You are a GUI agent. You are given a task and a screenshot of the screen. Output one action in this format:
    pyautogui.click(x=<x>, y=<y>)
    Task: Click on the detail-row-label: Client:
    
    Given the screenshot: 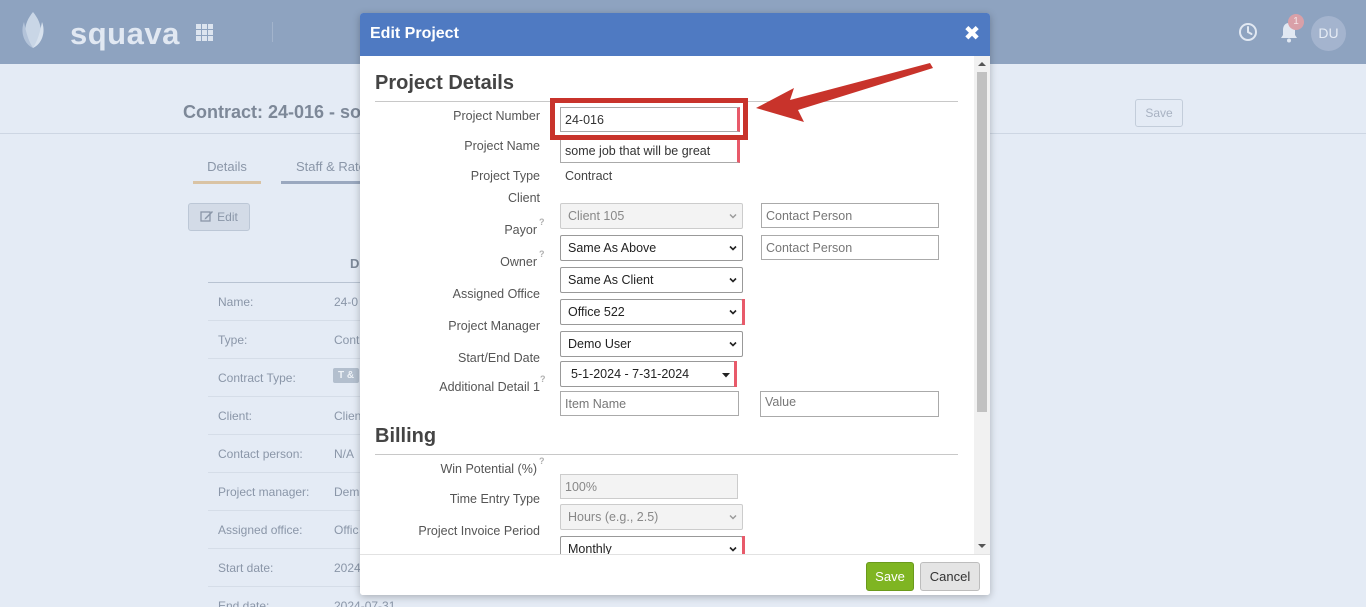 What is the action you would take?
    pyautogui.click(x=235, y=416)
    